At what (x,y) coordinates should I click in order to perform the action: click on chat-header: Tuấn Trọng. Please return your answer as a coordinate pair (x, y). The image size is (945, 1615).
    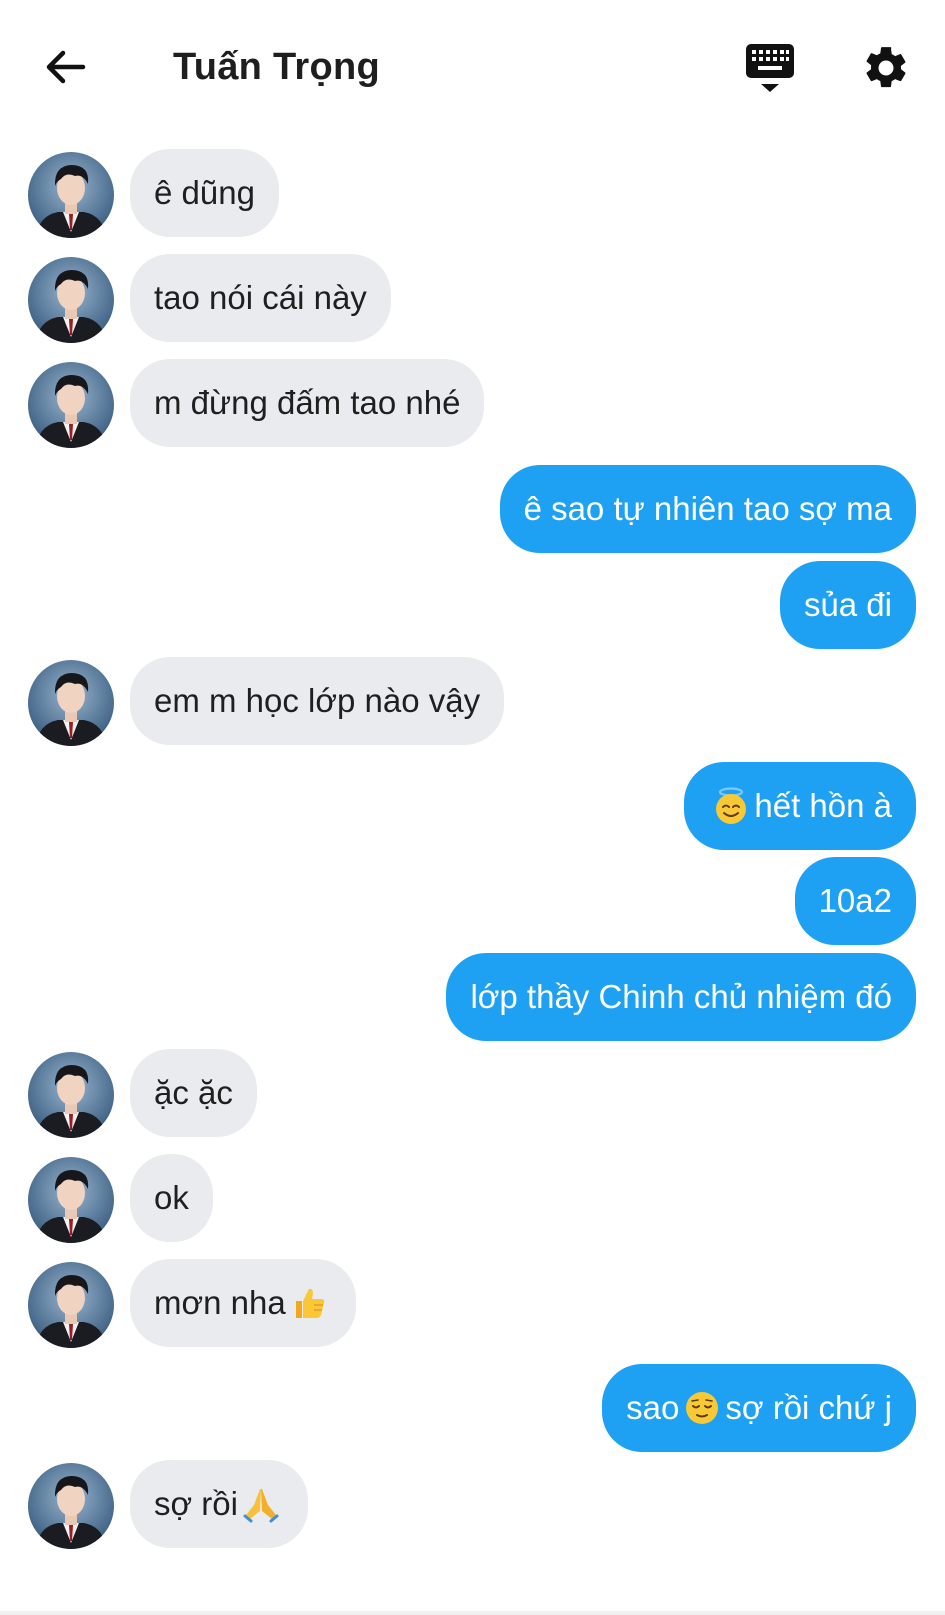
    Looking at the image, I should click on (472, 67).